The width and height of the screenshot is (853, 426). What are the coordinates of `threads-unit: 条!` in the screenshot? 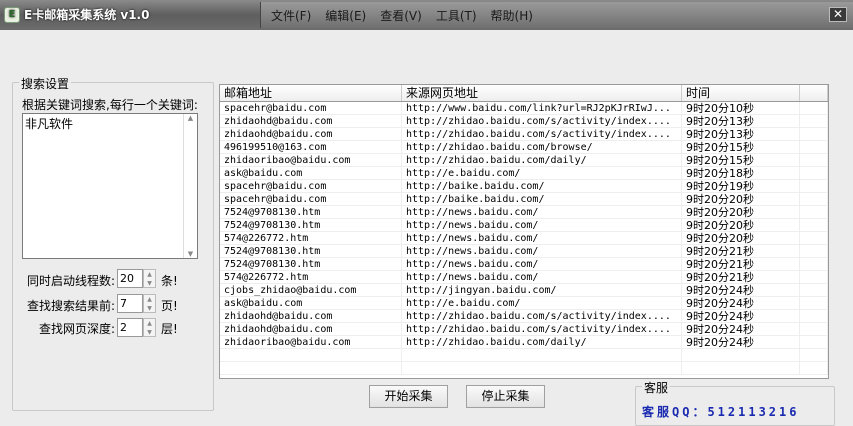 It's located at (169, 281).